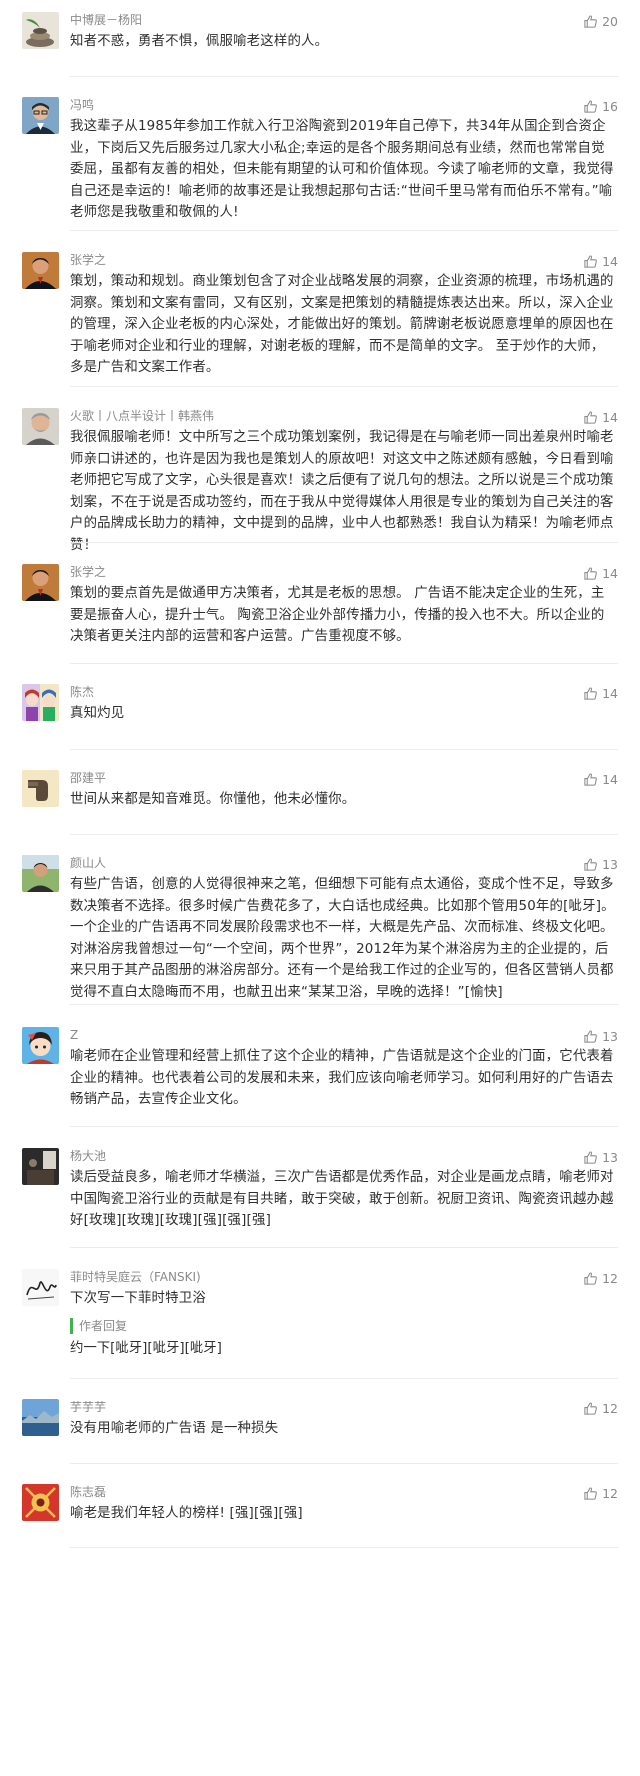 This screenshot has height=1776, width=640. Describe the element at coordinates (82, 692) in the screenshot. I see `comment-nickname: 陈杰` at that location.